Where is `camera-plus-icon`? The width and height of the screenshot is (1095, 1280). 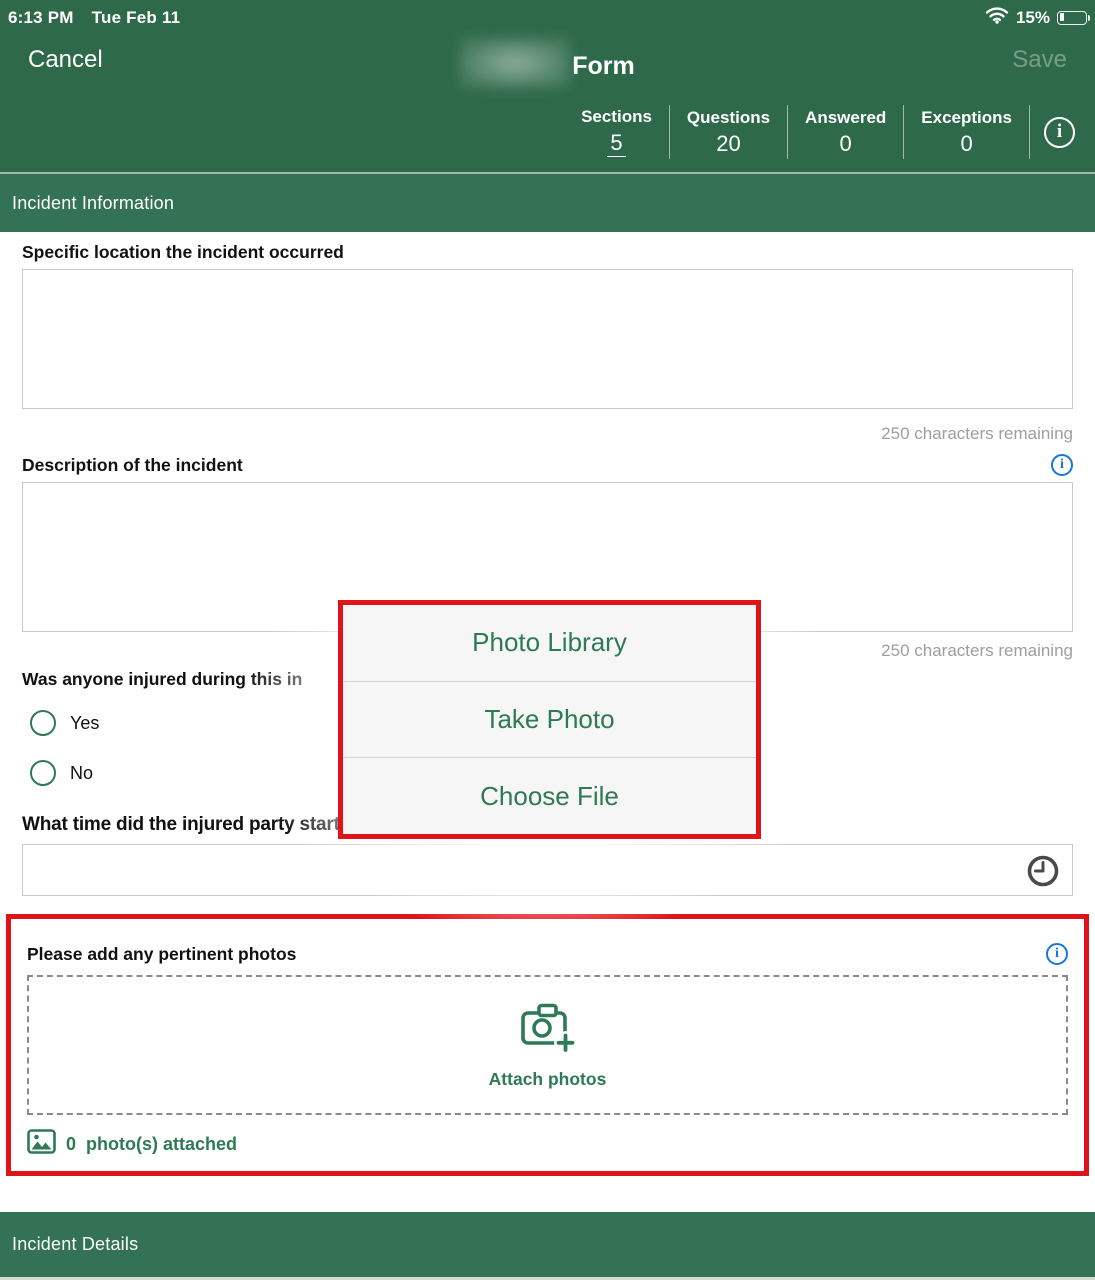
camera-plus-icon is located at coordinates (548, 1029).